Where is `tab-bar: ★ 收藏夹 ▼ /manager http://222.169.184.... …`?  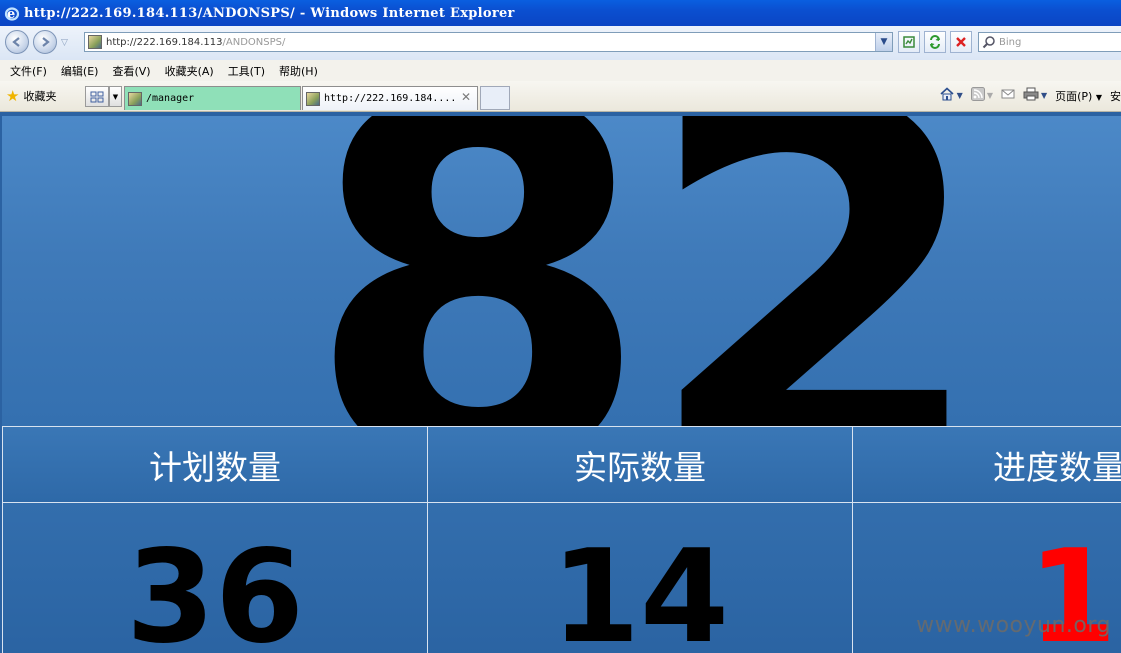 tab-bar: ★ 收藏夹 ▼ /manager http://222.169.184.... … is located at coordinates (560, 96).